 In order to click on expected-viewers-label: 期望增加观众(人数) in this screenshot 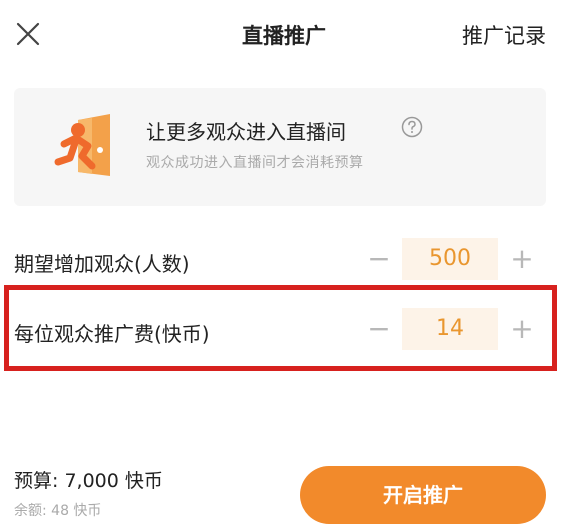, I will do `click(102, 264)`.